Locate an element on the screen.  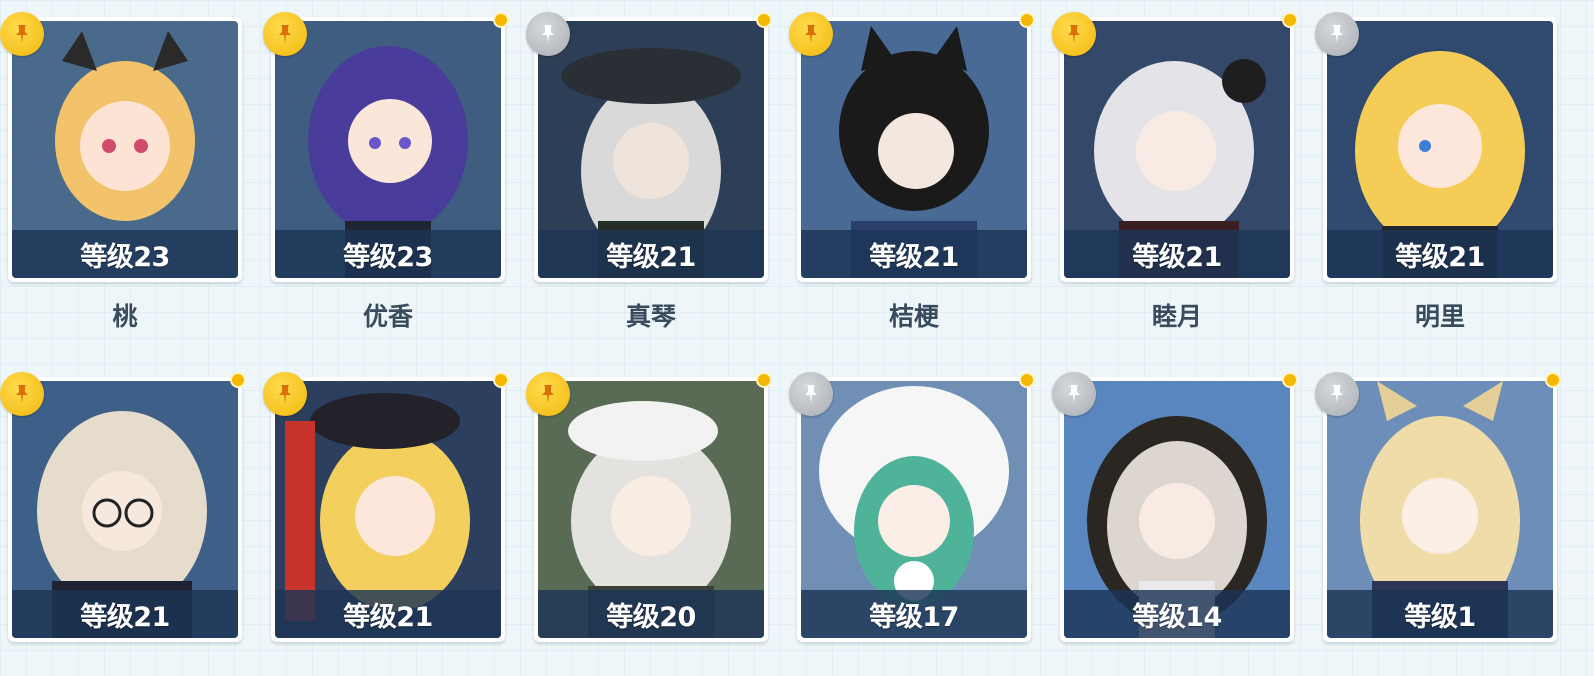
card-frame: 等级14 is located at coordinates (1177, 509).